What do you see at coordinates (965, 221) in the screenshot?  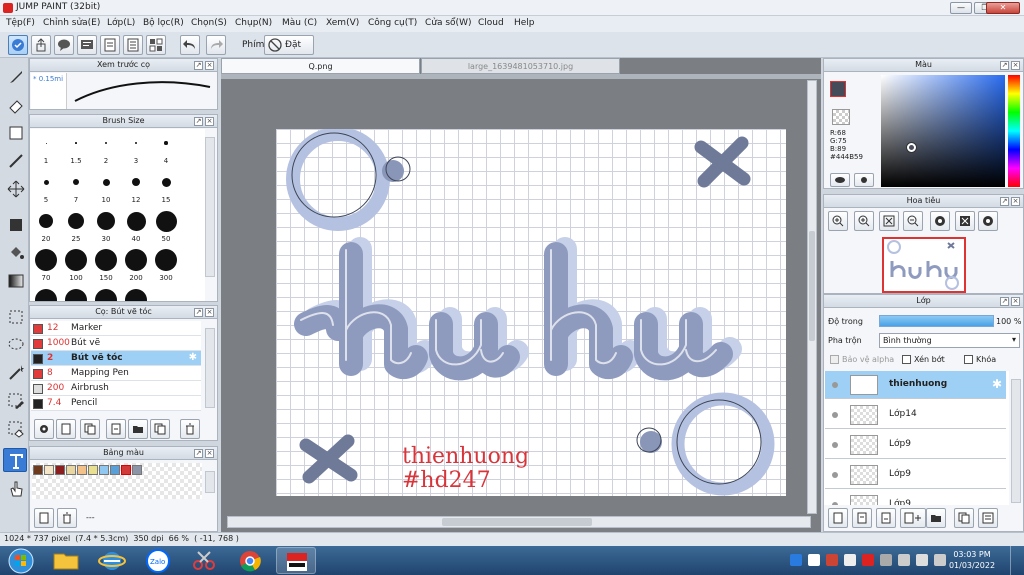 I see `flip-button` at bounding box center [965, 221].